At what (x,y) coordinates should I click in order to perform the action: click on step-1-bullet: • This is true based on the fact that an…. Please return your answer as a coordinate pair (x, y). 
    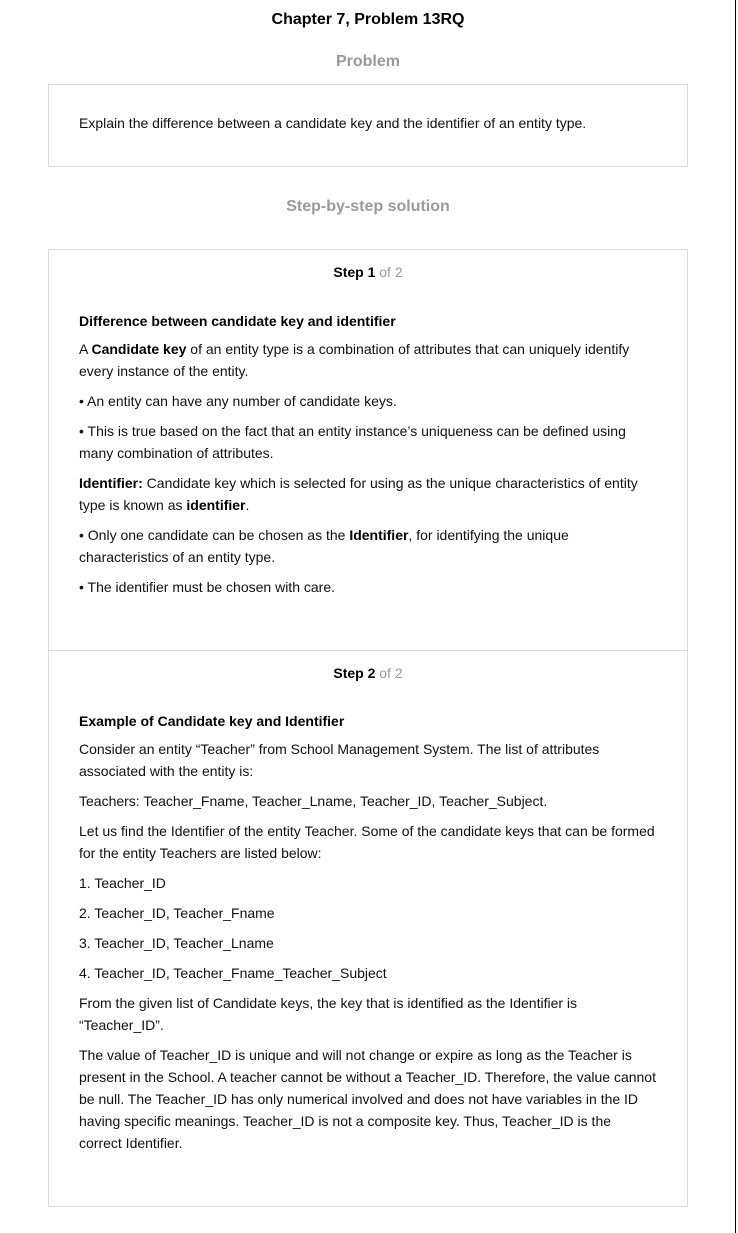
    Looking at the image, I should click on (352, 442).